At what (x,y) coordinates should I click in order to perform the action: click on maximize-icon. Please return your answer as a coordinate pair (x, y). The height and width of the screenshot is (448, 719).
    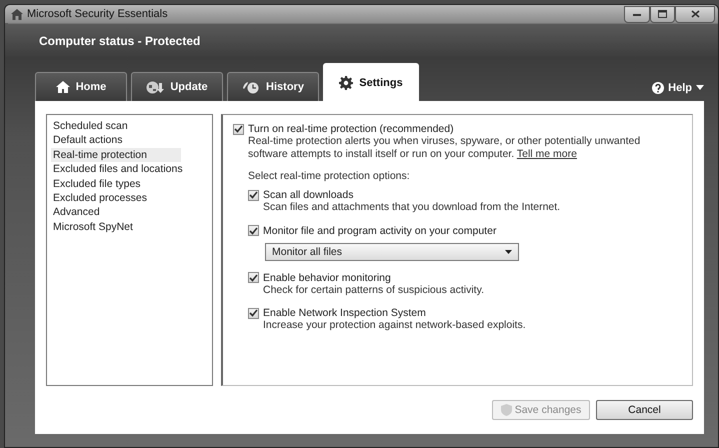
    Looking at the image, I should click on (662, 14).